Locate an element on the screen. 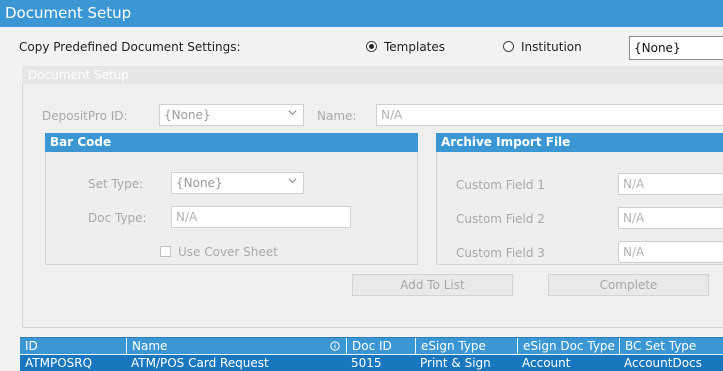  set-type-select: {None} is located at coordinates (237, 183).